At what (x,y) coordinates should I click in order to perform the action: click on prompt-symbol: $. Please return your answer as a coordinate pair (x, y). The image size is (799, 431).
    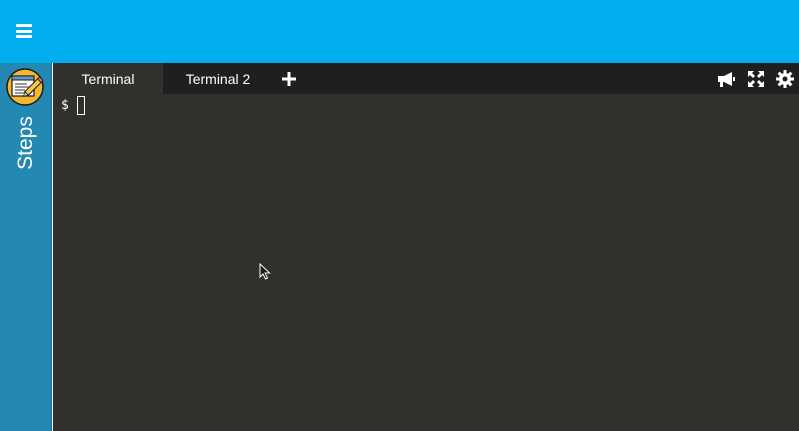
    Looking at the image, I should click on (65, 105).